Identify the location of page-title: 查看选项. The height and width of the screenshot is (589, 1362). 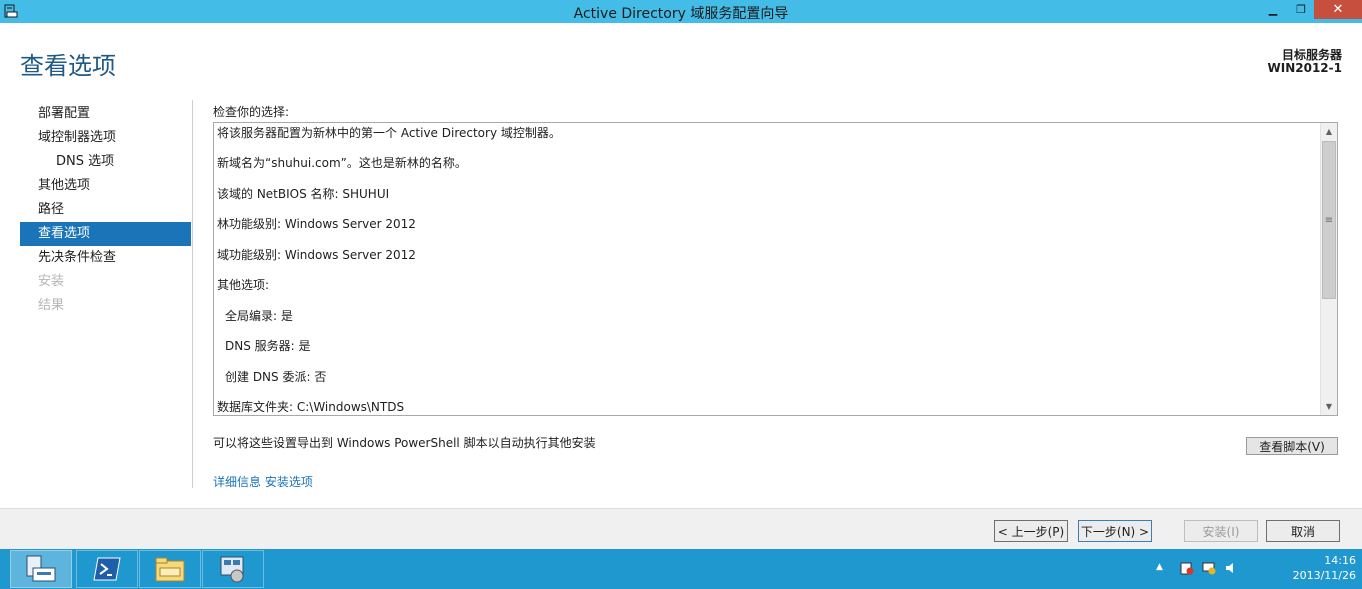
(68, 66).